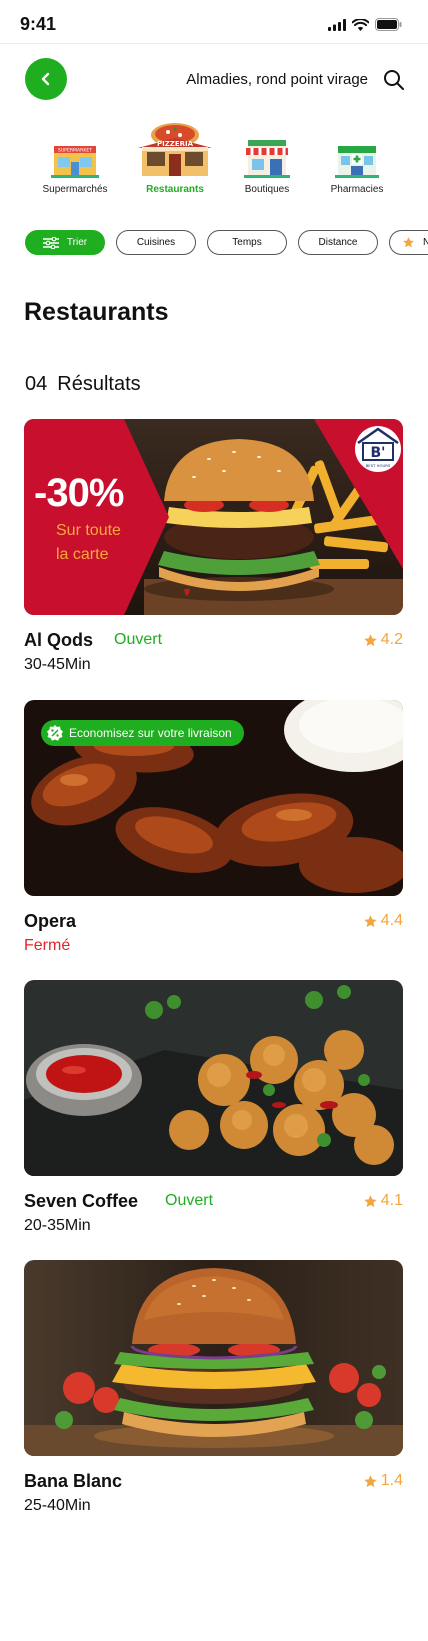  Describe the element at coordinates (213, 517) in the screenshot. I see `restaurant-image: B' BEST HOURS -30% Sur toute la carte` at that location.